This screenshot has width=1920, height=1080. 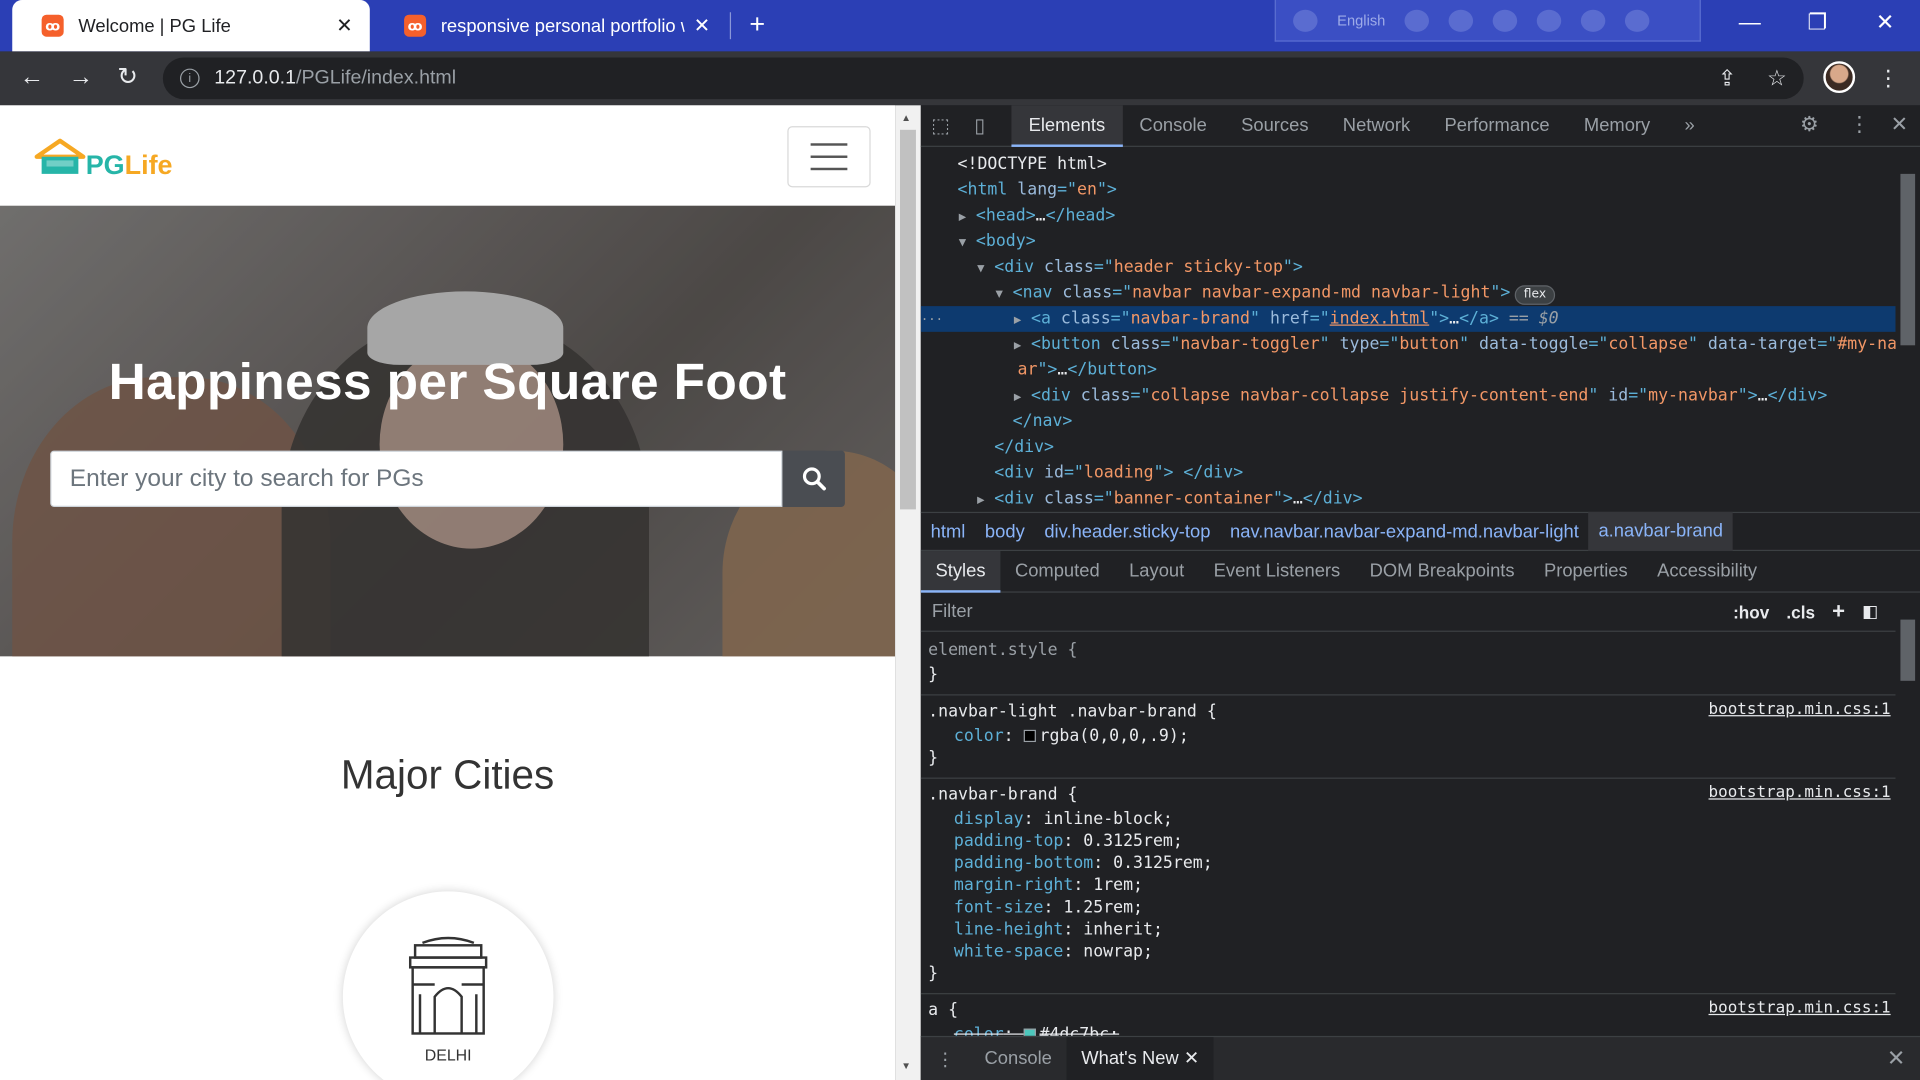 I want to click on css-prop-value: 0.3125rem;, so click(x=1133, y=841).